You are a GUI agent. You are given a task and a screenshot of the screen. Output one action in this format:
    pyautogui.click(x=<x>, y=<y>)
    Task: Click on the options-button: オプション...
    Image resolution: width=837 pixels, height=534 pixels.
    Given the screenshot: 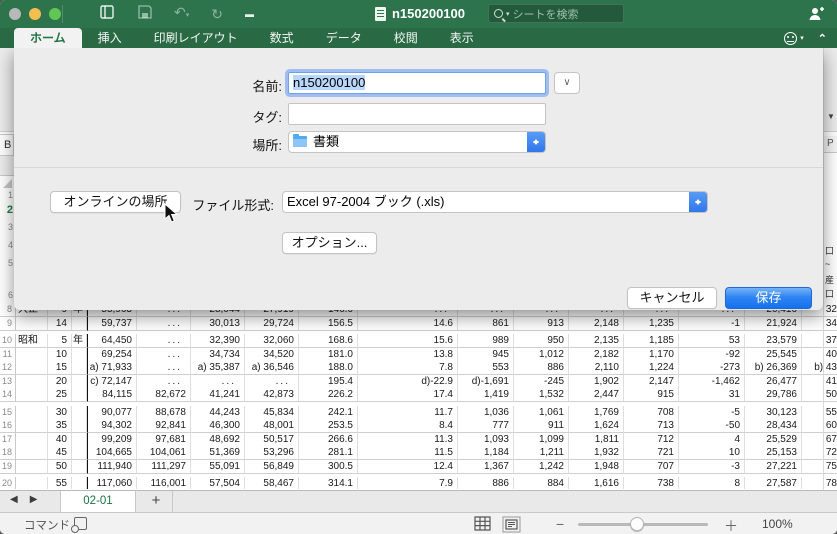 What is the action you would take?
    pyautogui.click(x=329, y=243)
    